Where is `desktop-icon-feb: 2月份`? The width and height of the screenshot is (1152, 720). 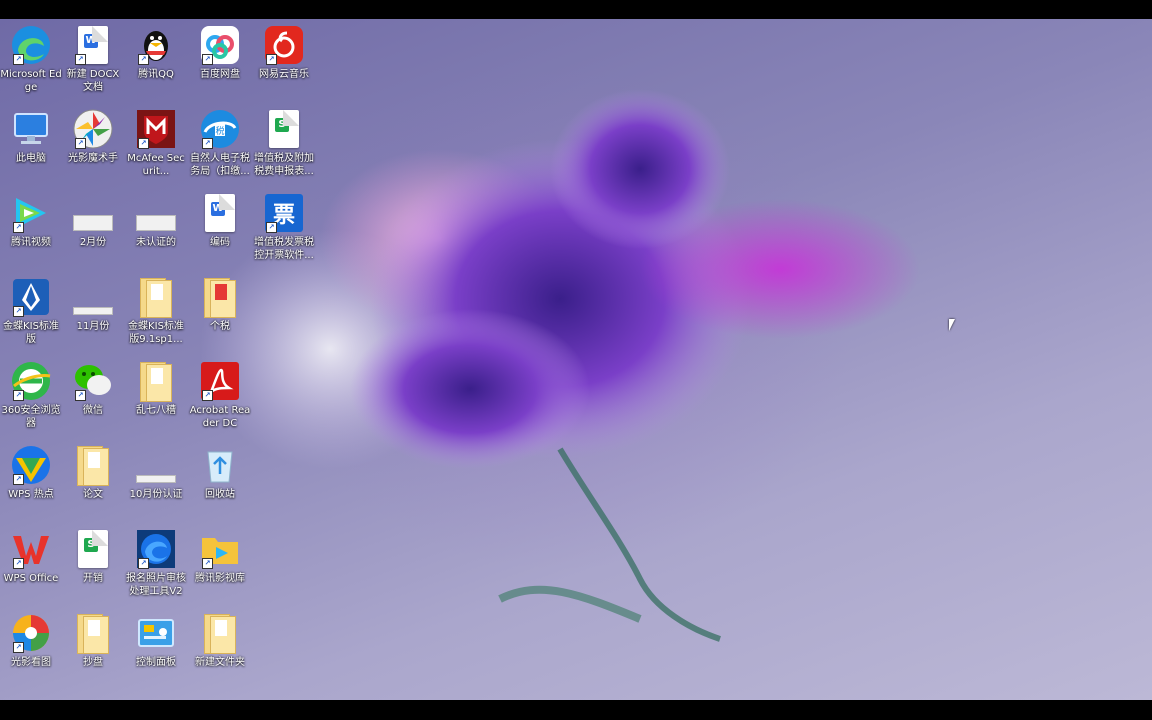 desktop-icon-feb: 2月份 is located at coordinates (93, 220).